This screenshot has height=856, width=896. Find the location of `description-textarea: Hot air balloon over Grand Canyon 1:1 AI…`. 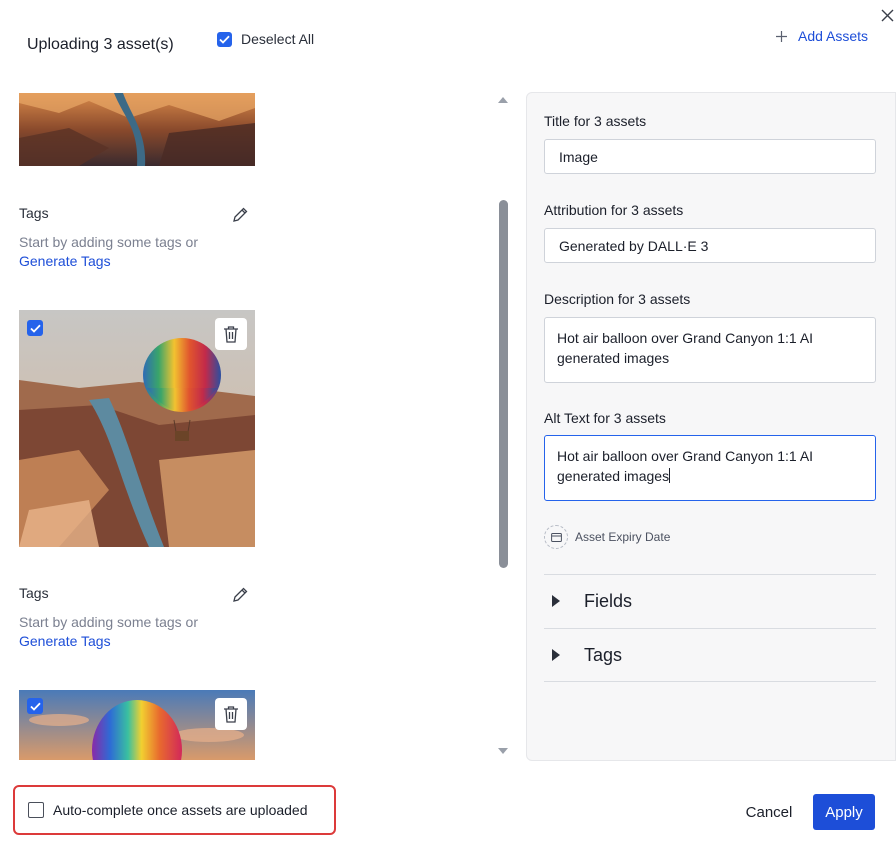

description-textarea: Hot air balloon over Grand Canyon 1:1 AI… is located at coordinates (710, 350).